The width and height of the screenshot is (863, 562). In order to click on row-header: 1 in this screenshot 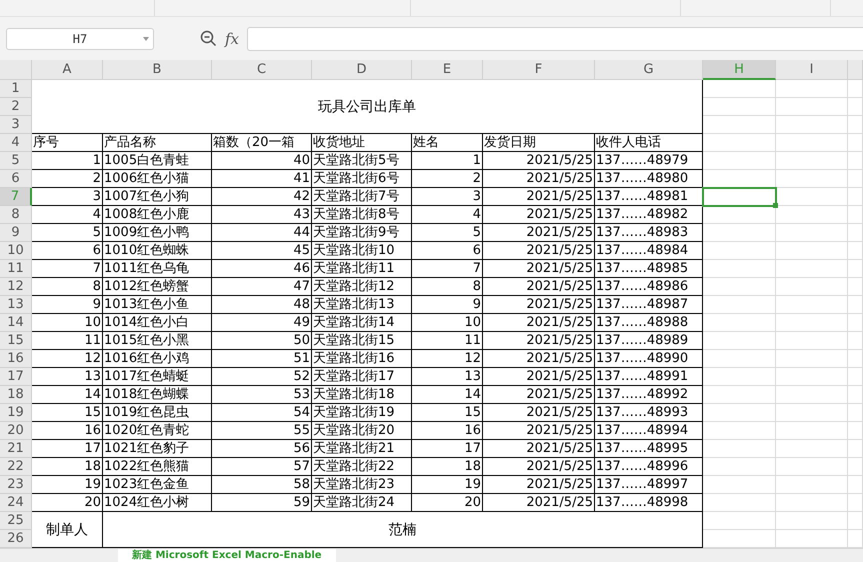, I will do `click(16, 89)`.